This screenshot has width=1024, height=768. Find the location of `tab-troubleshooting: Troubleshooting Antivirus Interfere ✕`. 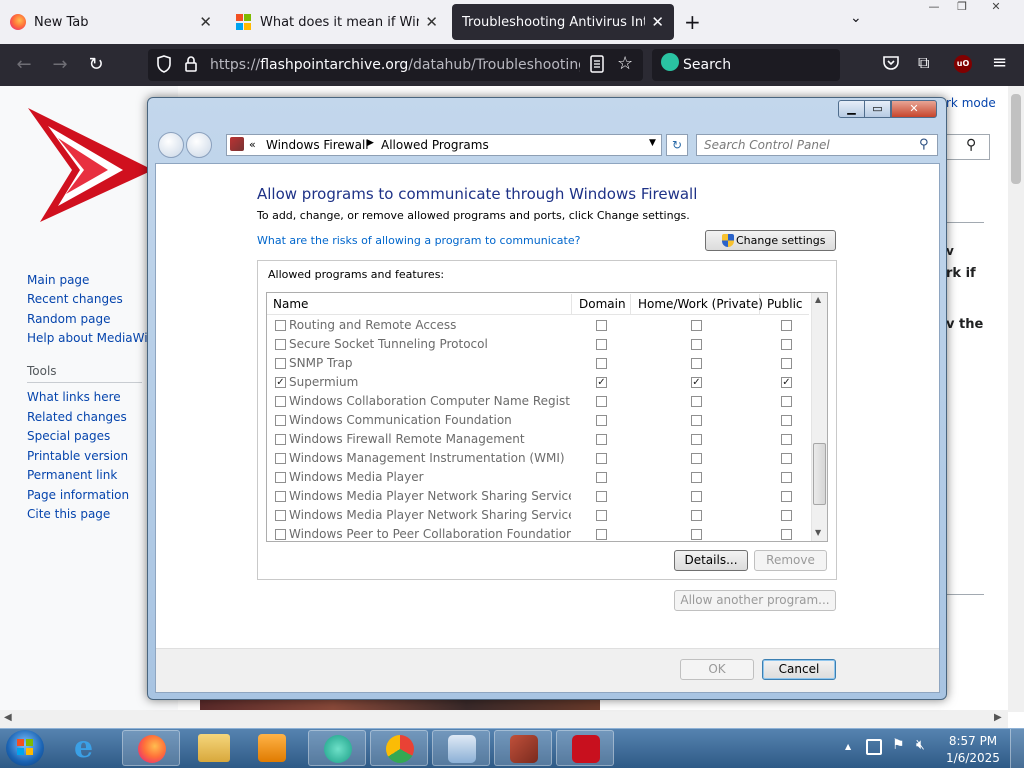

tab-troubleshooting: Troubleshooting Antivirus Interfere ✕ is located at coordinates (563, 22).